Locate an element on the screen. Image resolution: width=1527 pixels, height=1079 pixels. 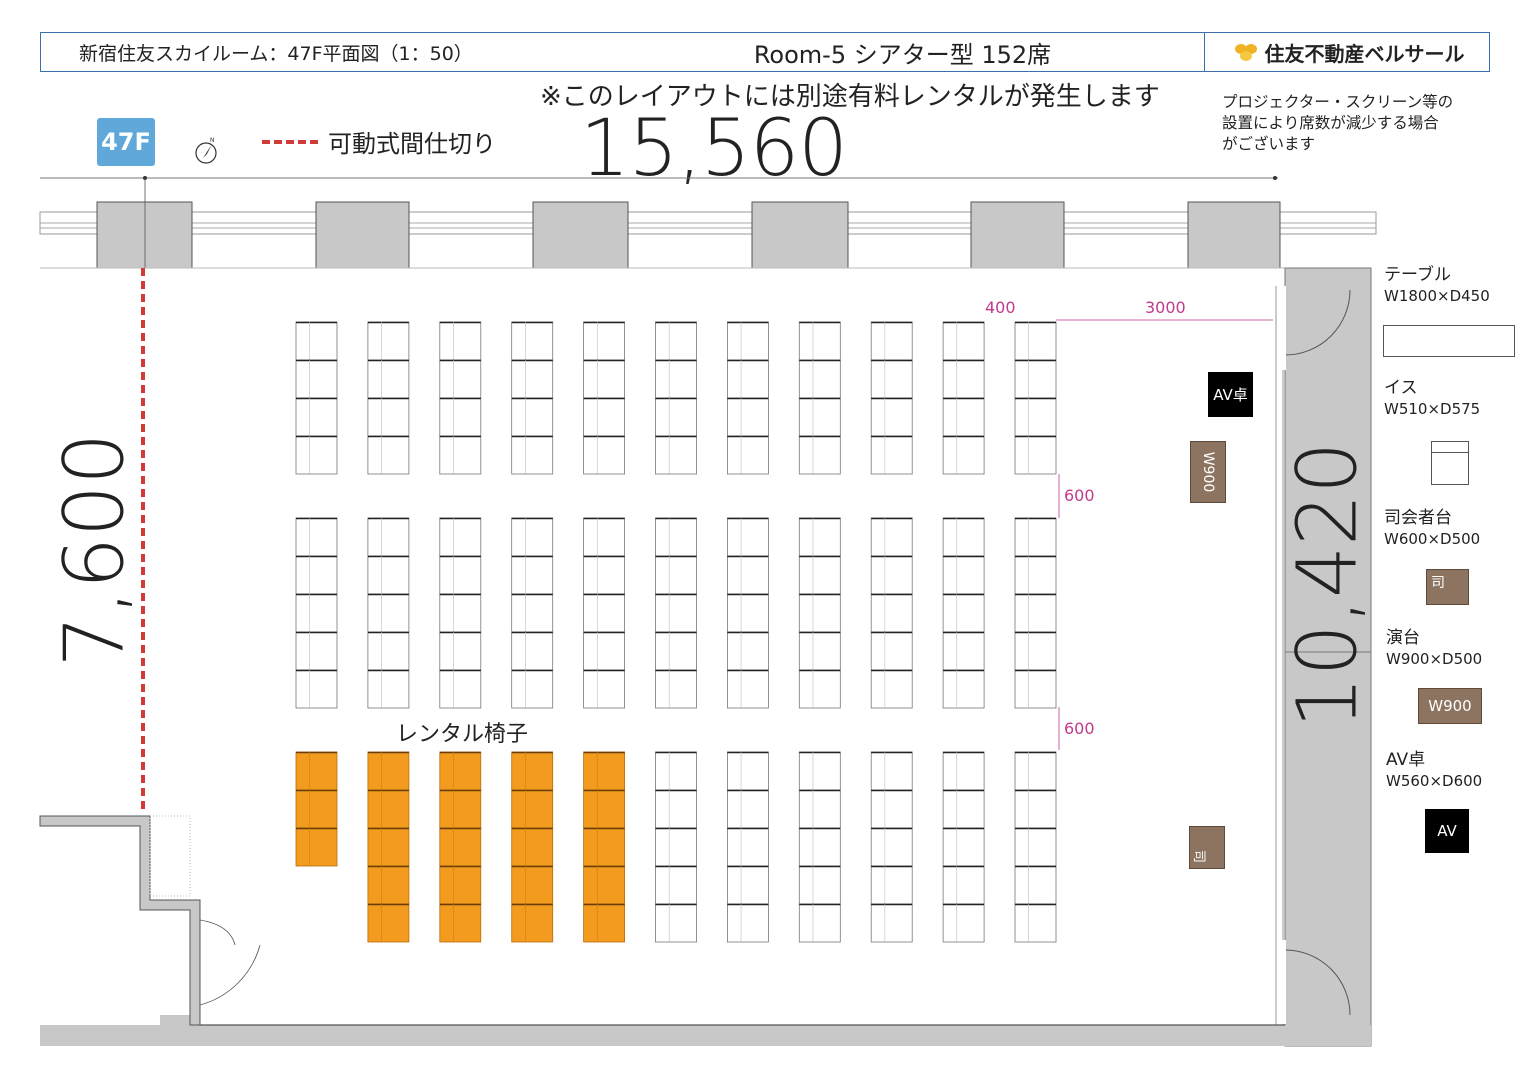
legend-mc: 司会者台 W600×D500 is located at coordinates (1432, 529).